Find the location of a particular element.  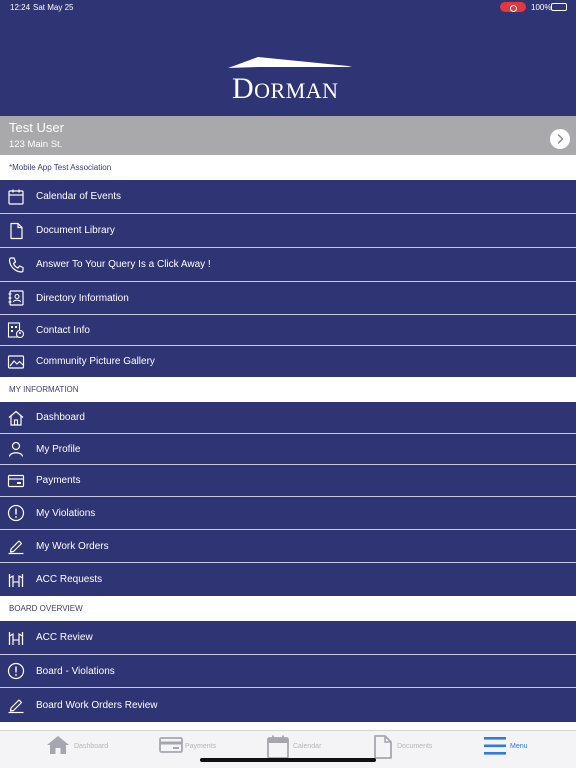

tab-documents: Documents is located at coordinates (410, 747).